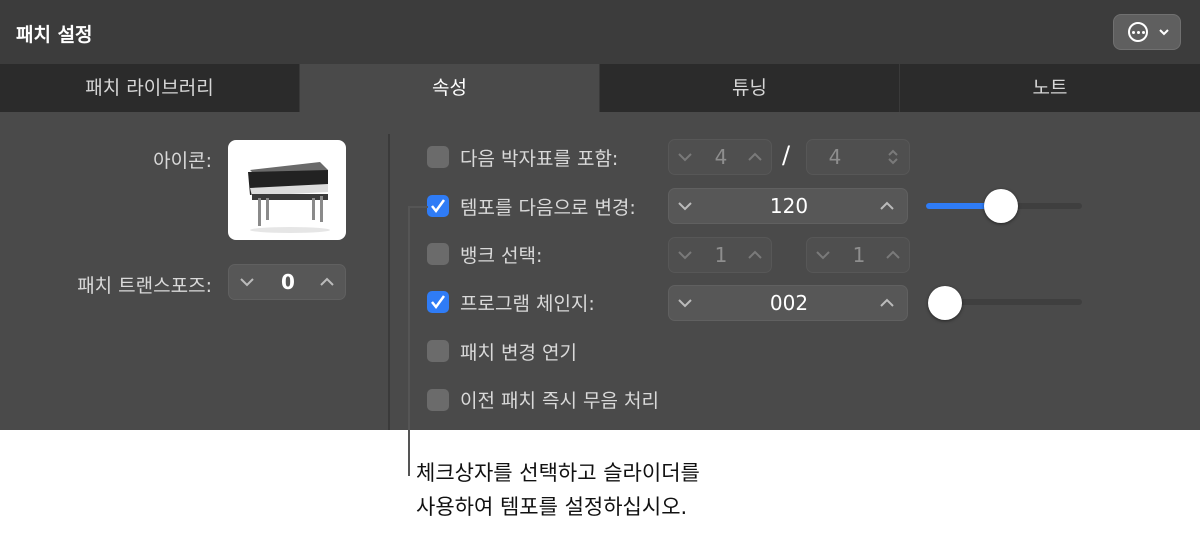 This screenshot has height=535, width=1200. I want to click on instant-mute-checkbox, so click(438, 400).